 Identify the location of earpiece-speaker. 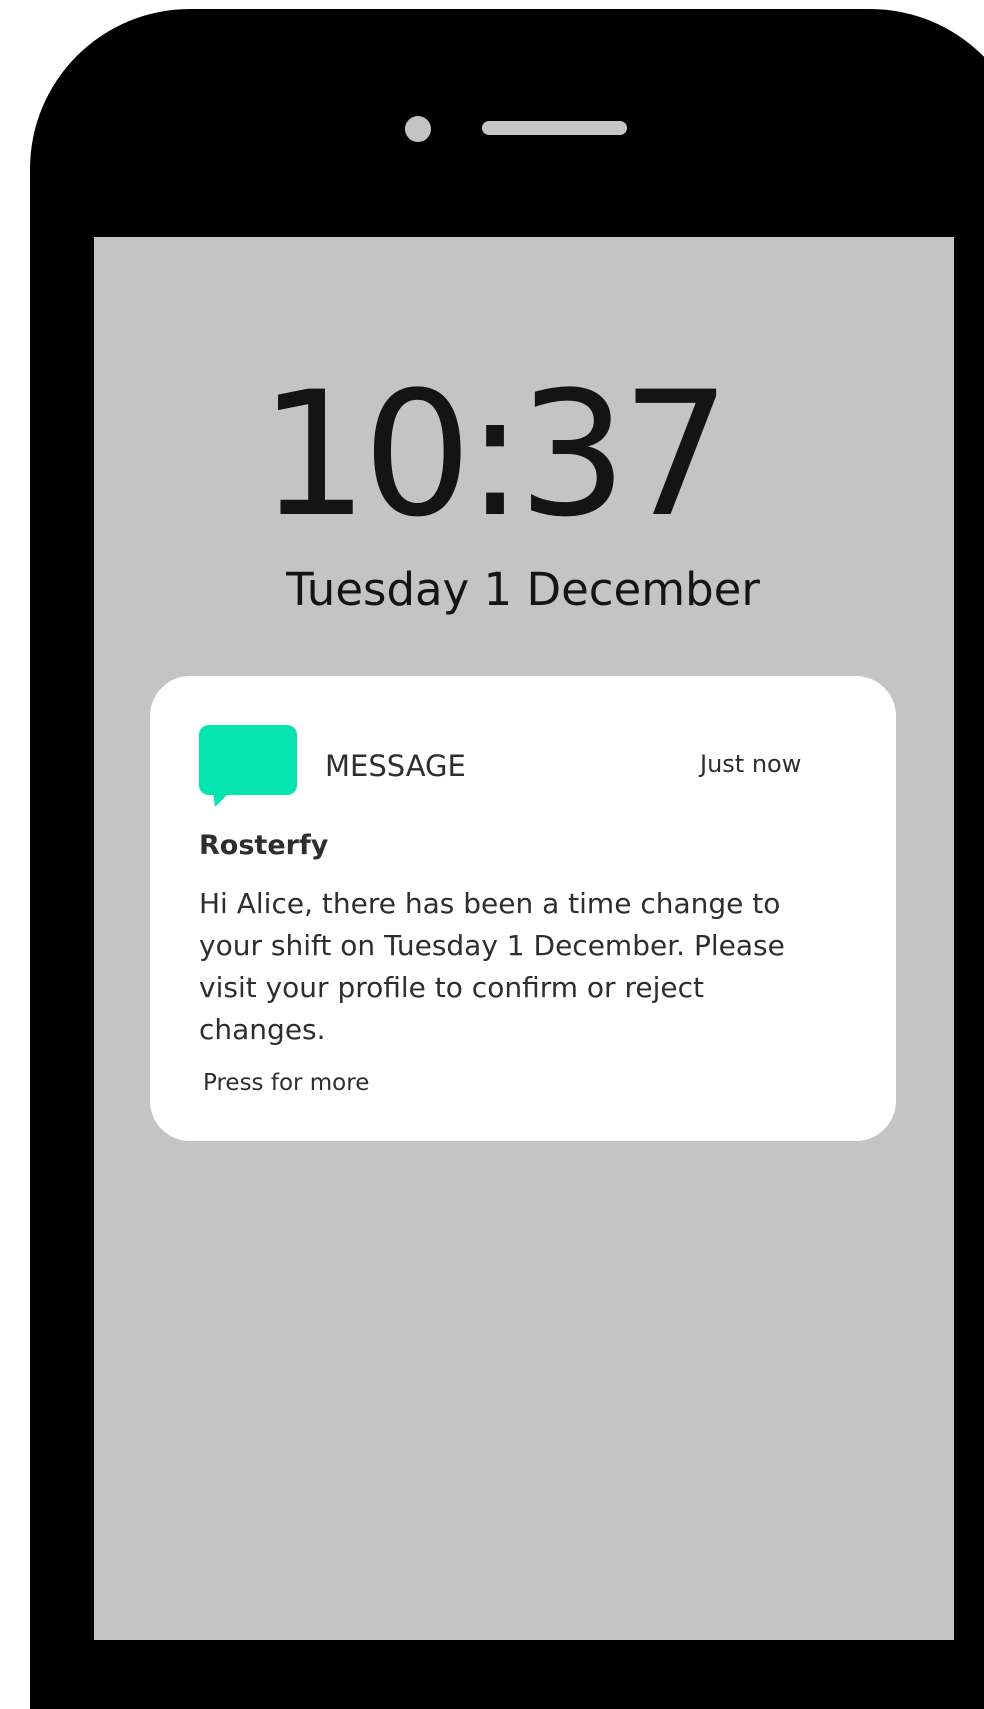
(554, 128).